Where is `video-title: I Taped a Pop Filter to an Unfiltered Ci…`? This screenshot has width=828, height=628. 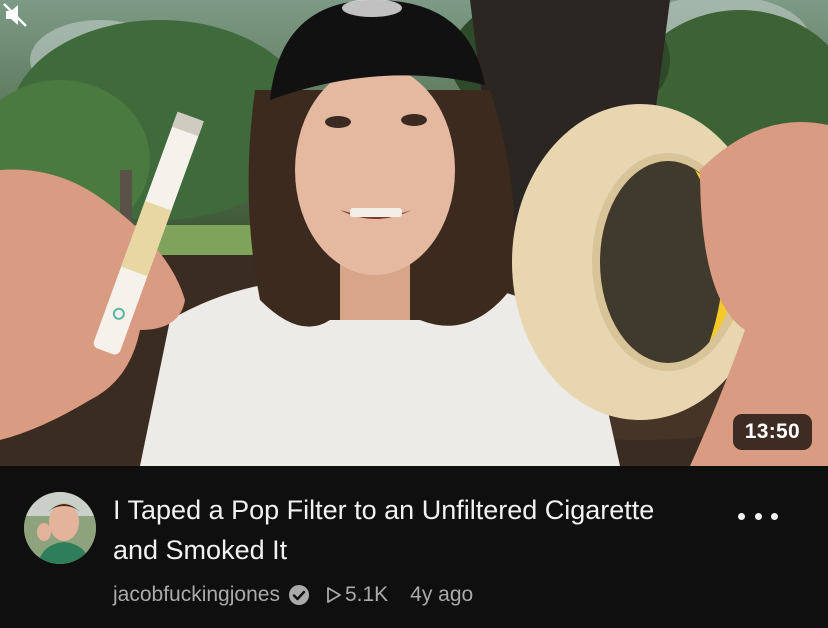
video-title: I Taped a Pop Filter to an Unfiltered Ci… is located at coordinates (393, 530).